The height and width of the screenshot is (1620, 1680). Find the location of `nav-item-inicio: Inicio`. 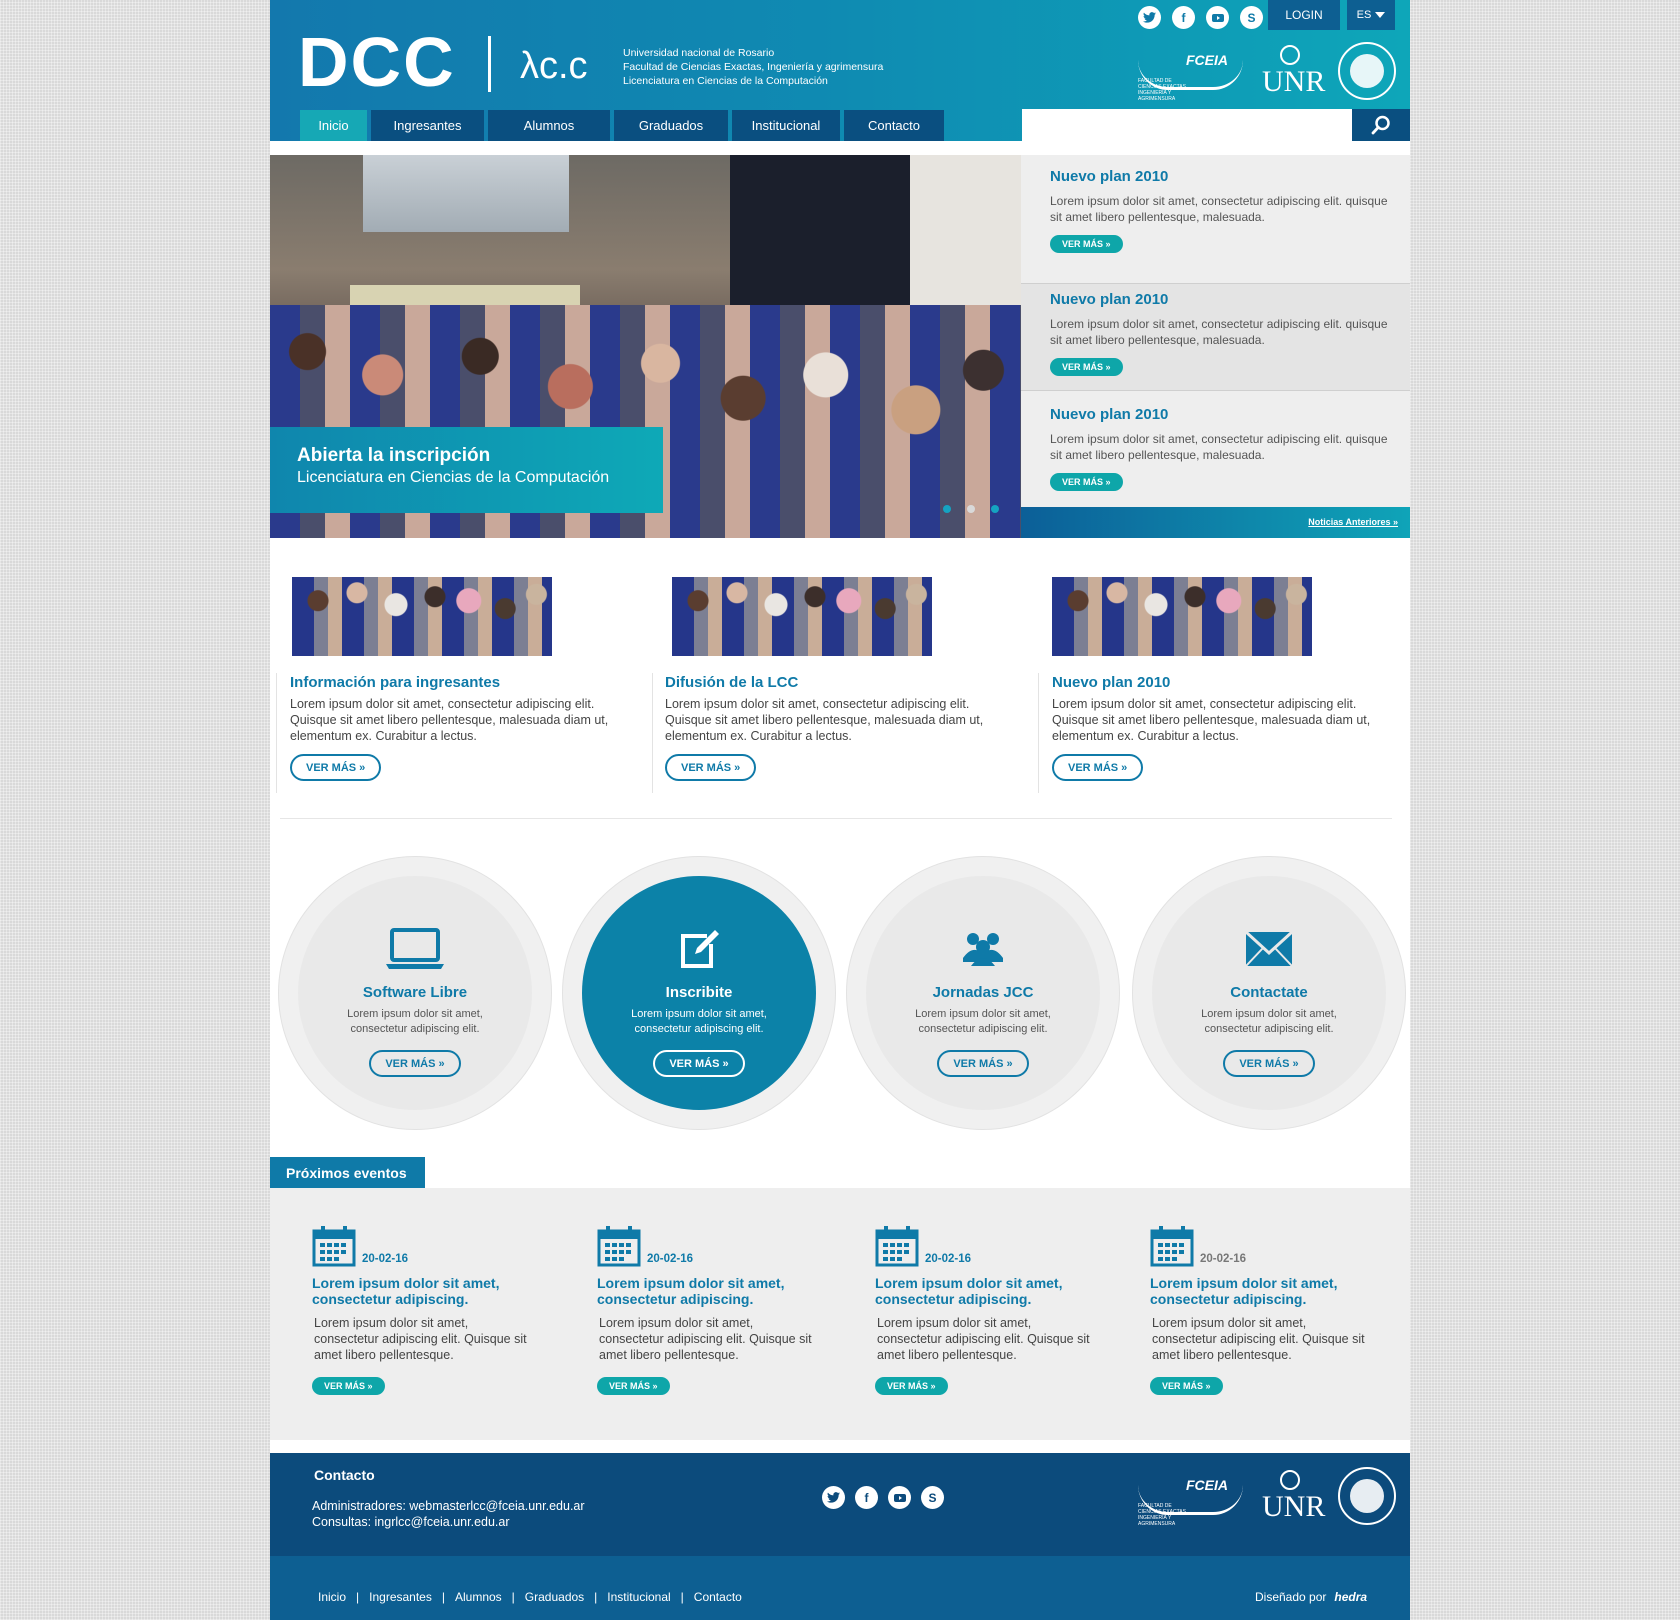

nav-item-inicio: Inicio is located at coordinates (333, 125).